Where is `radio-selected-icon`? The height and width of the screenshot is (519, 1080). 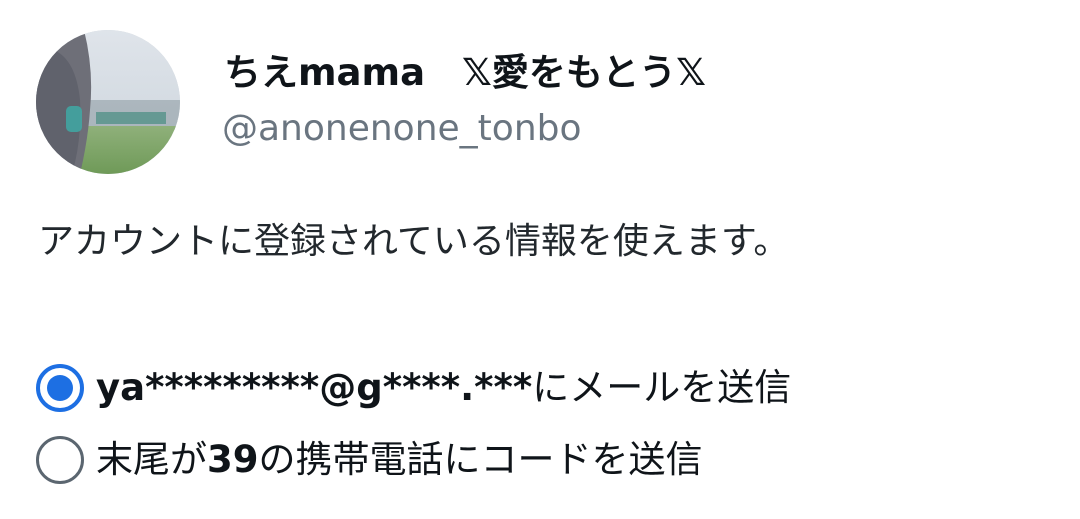
radio-selected-icon is located at coordinates (60, 388).